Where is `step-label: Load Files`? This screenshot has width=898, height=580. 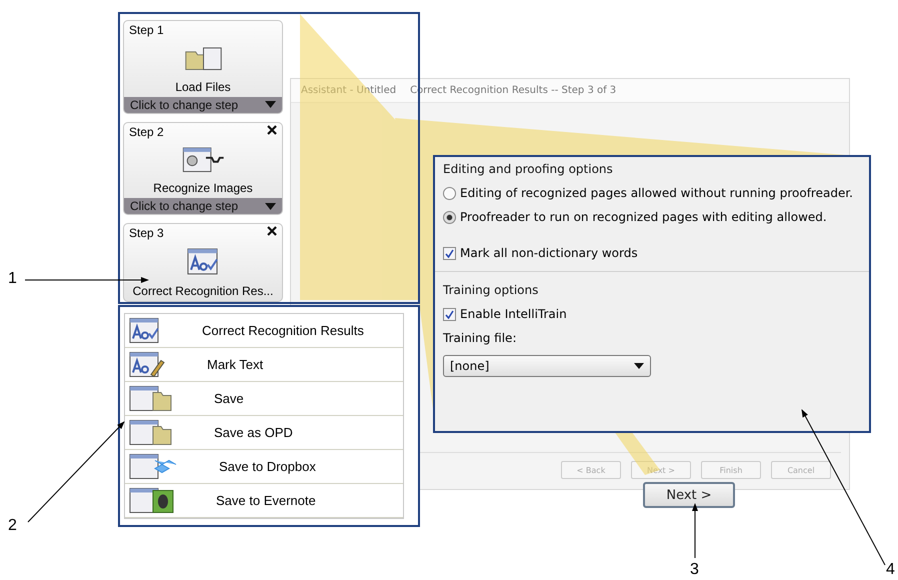 step-label: Load Files is located at coordinates (203, 87).